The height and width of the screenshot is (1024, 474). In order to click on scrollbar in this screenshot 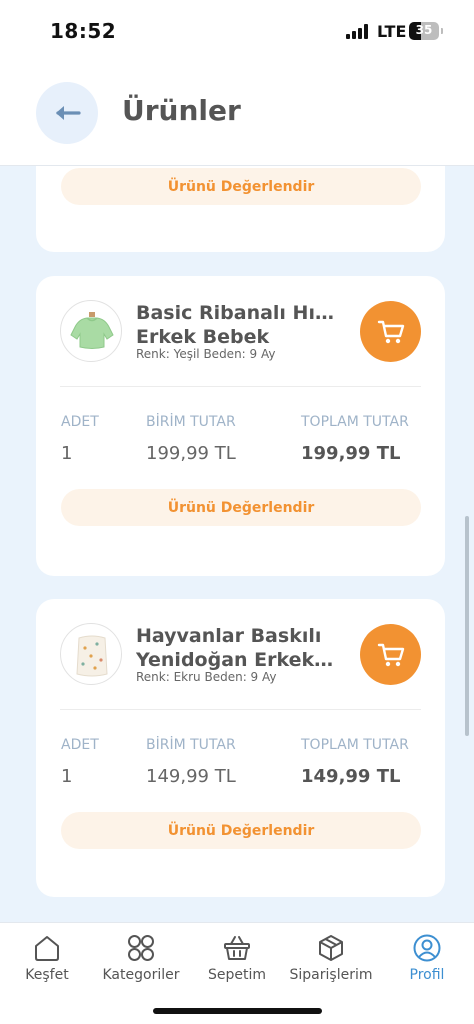, I will do `click(467, 626)`.